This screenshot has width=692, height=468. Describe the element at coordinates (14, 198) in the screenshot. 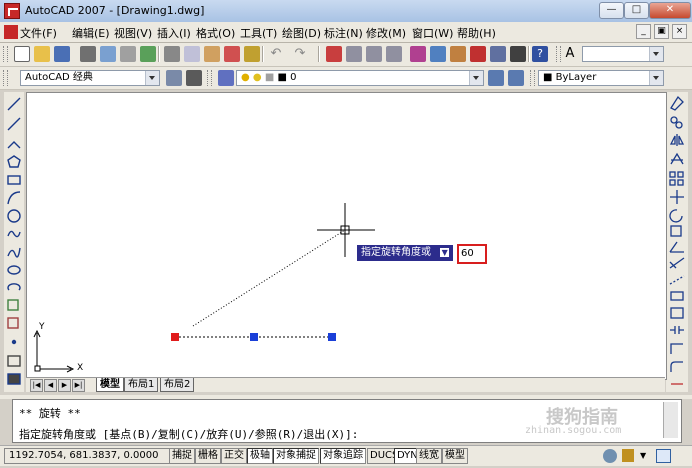

I see `arc-icon` at that location.